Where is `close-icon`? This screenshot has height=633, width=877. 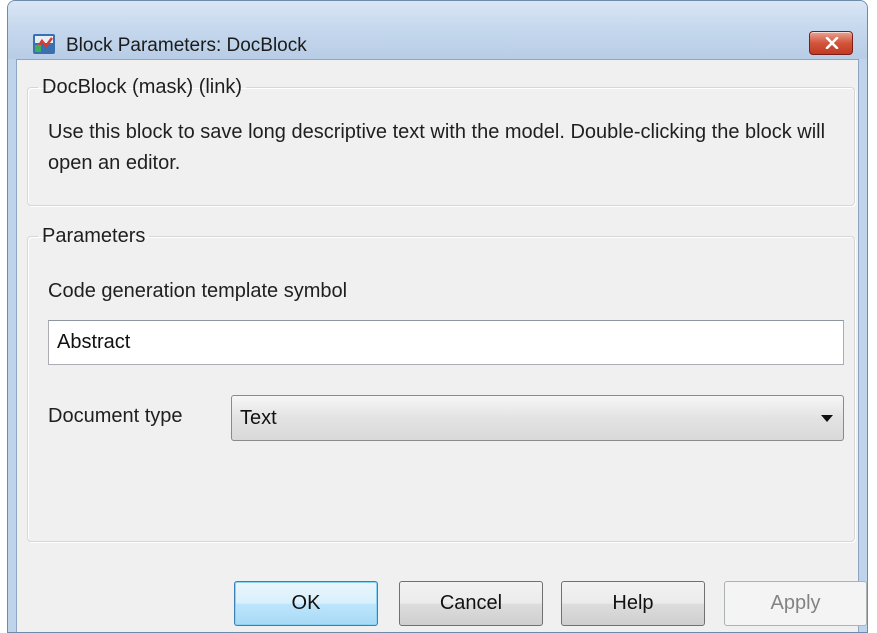
close-icon is located at coordinates (832, 43).